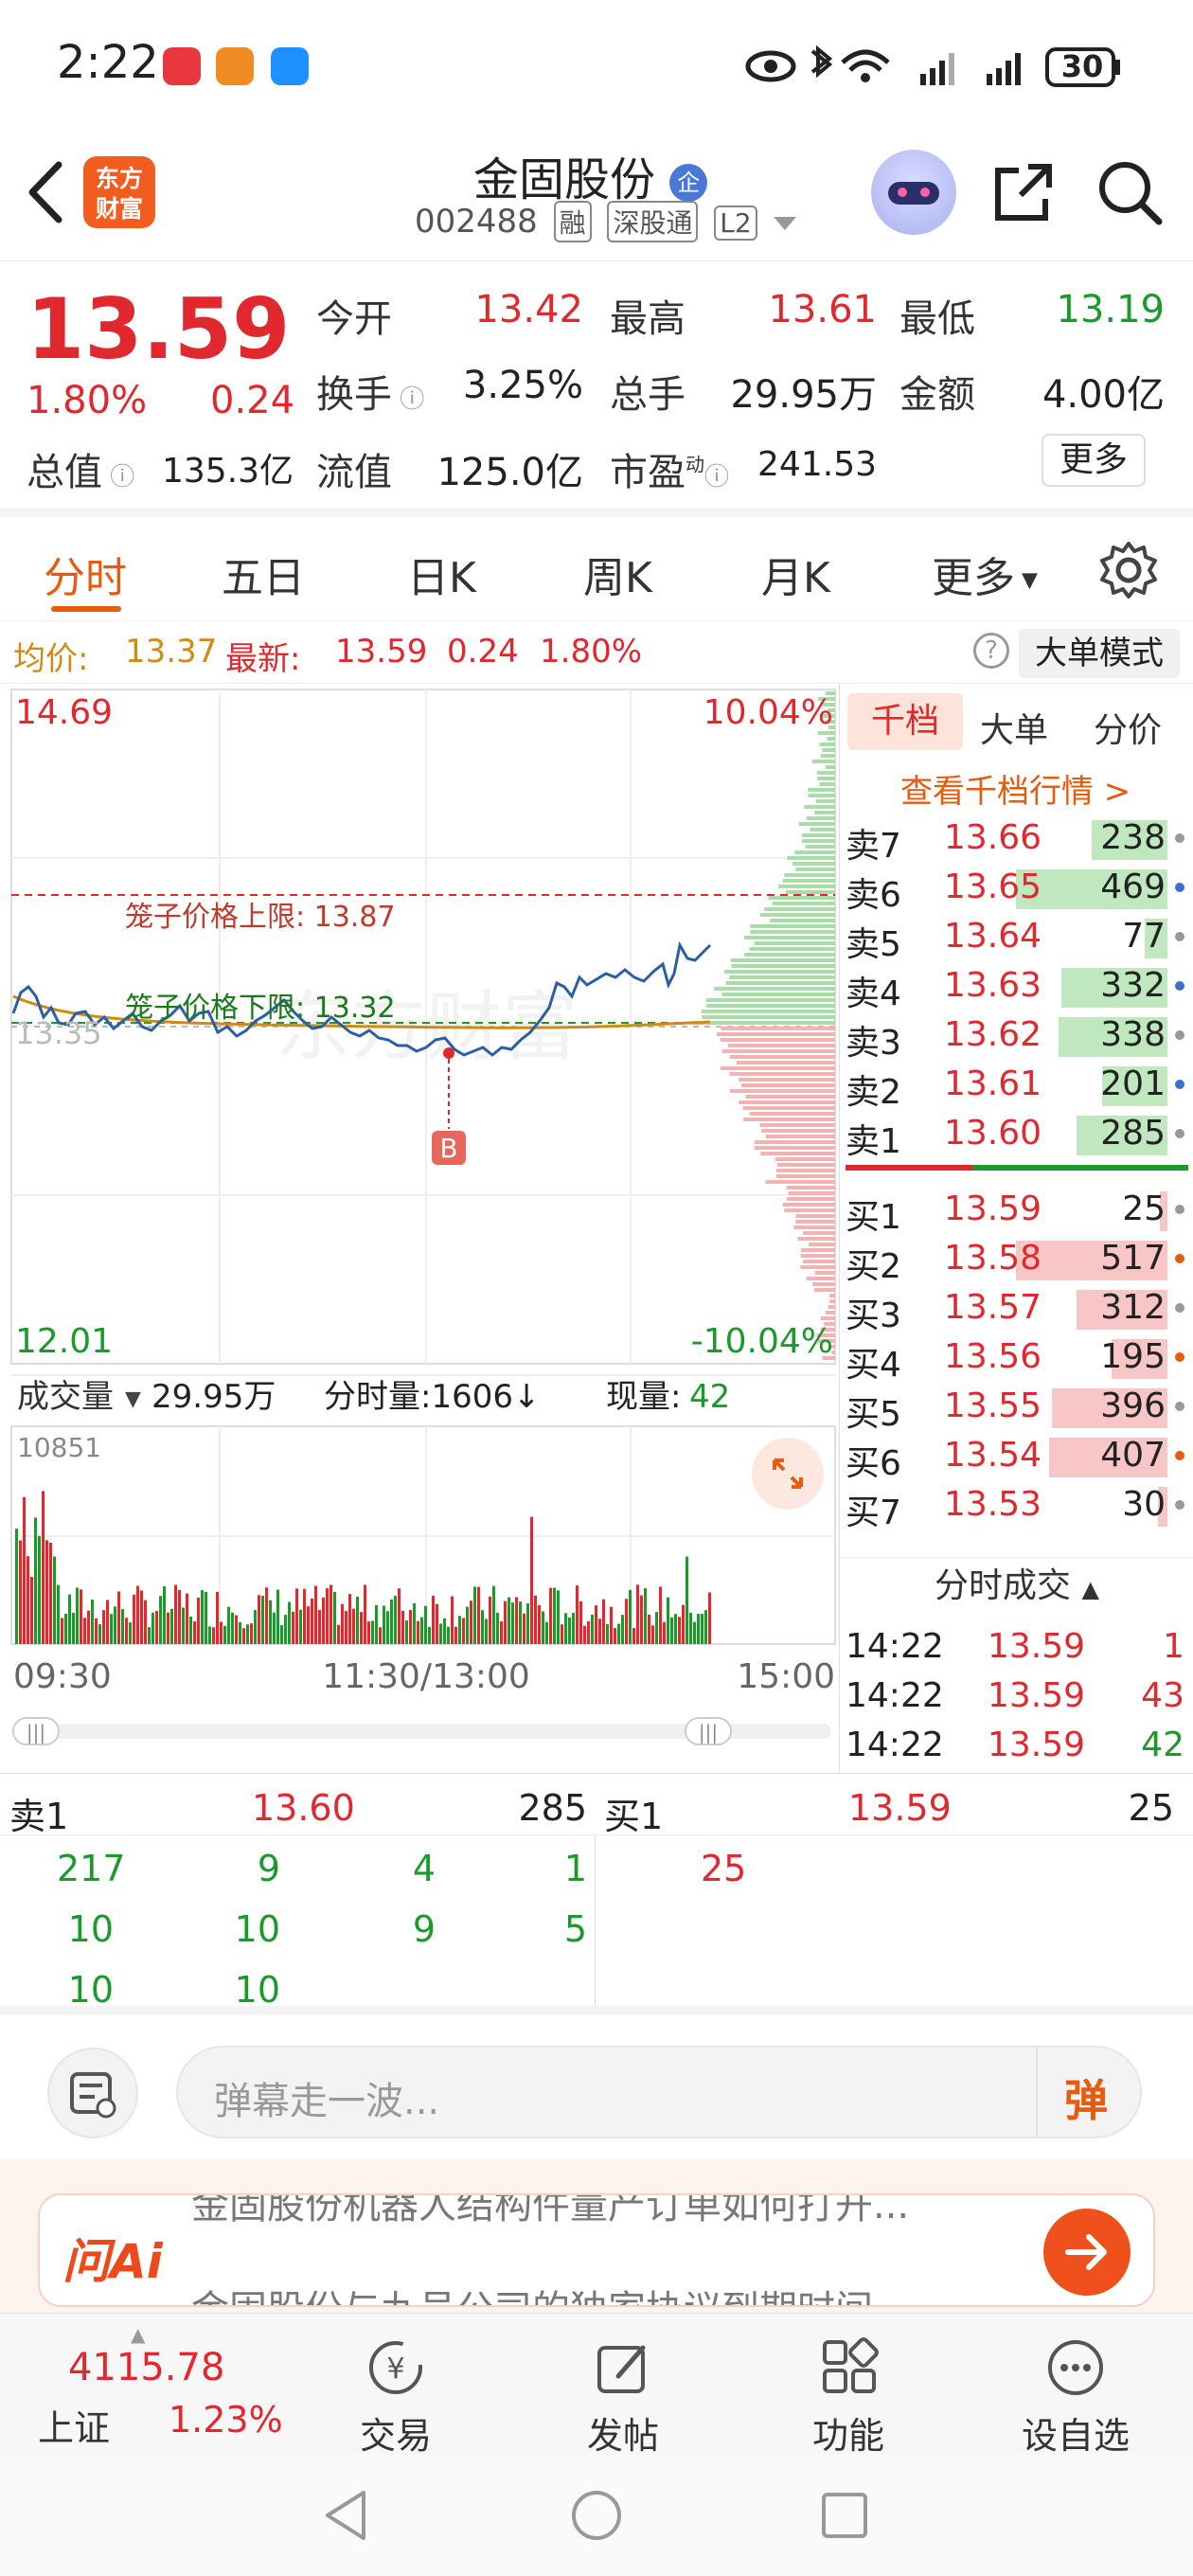 This screenshot has height=2576, width=1193. What do you see at coordinates (623, 2396) in the screenshot?
I see `nav-post: 发帖` at bounding box center [623, 2396].